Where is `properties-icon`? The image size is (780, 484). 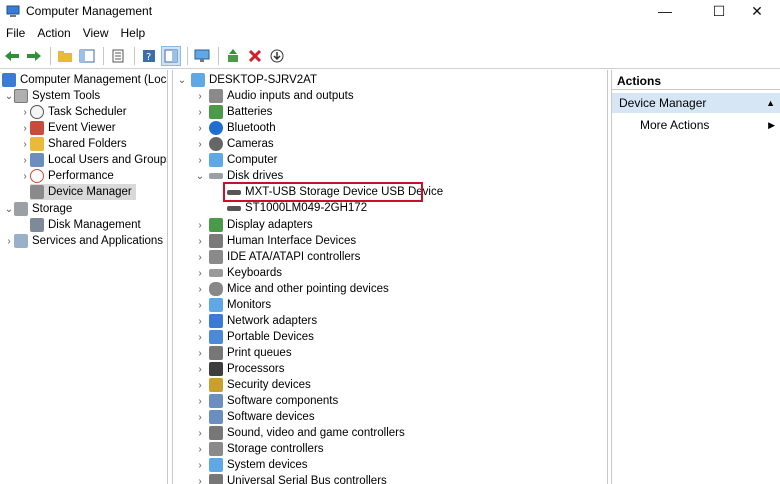 properties-icon is located at coordinates (118, 56).